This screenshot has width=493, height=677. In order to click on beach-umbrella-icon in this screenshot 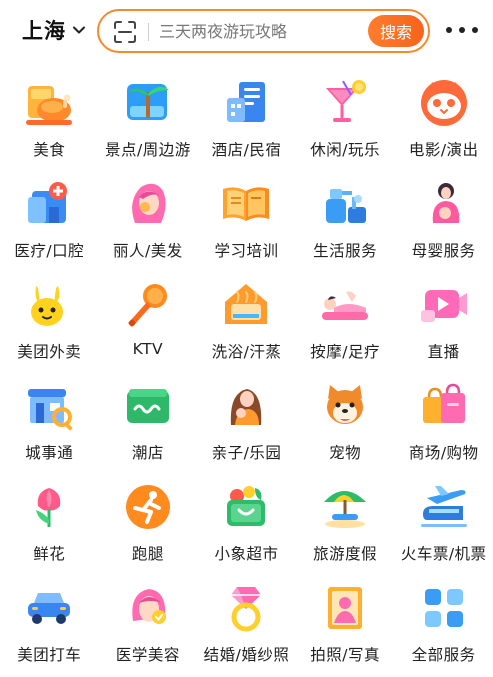, I will do `click(345, 509)`.